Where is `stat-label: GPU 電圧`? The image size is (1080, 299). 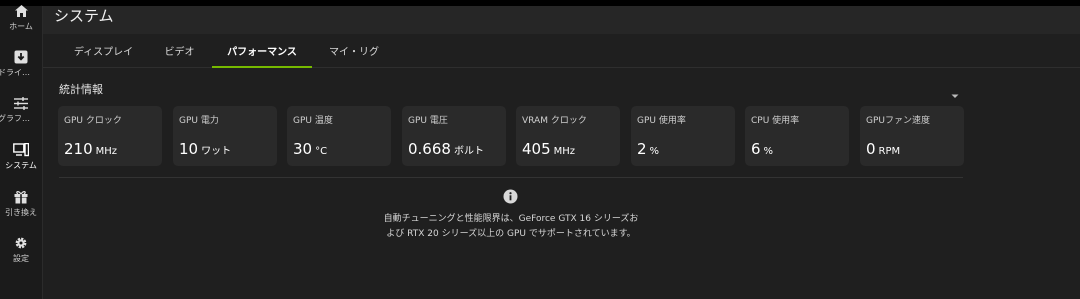
stat-label: GPU 電圧 is located at coordinates (428, 121).